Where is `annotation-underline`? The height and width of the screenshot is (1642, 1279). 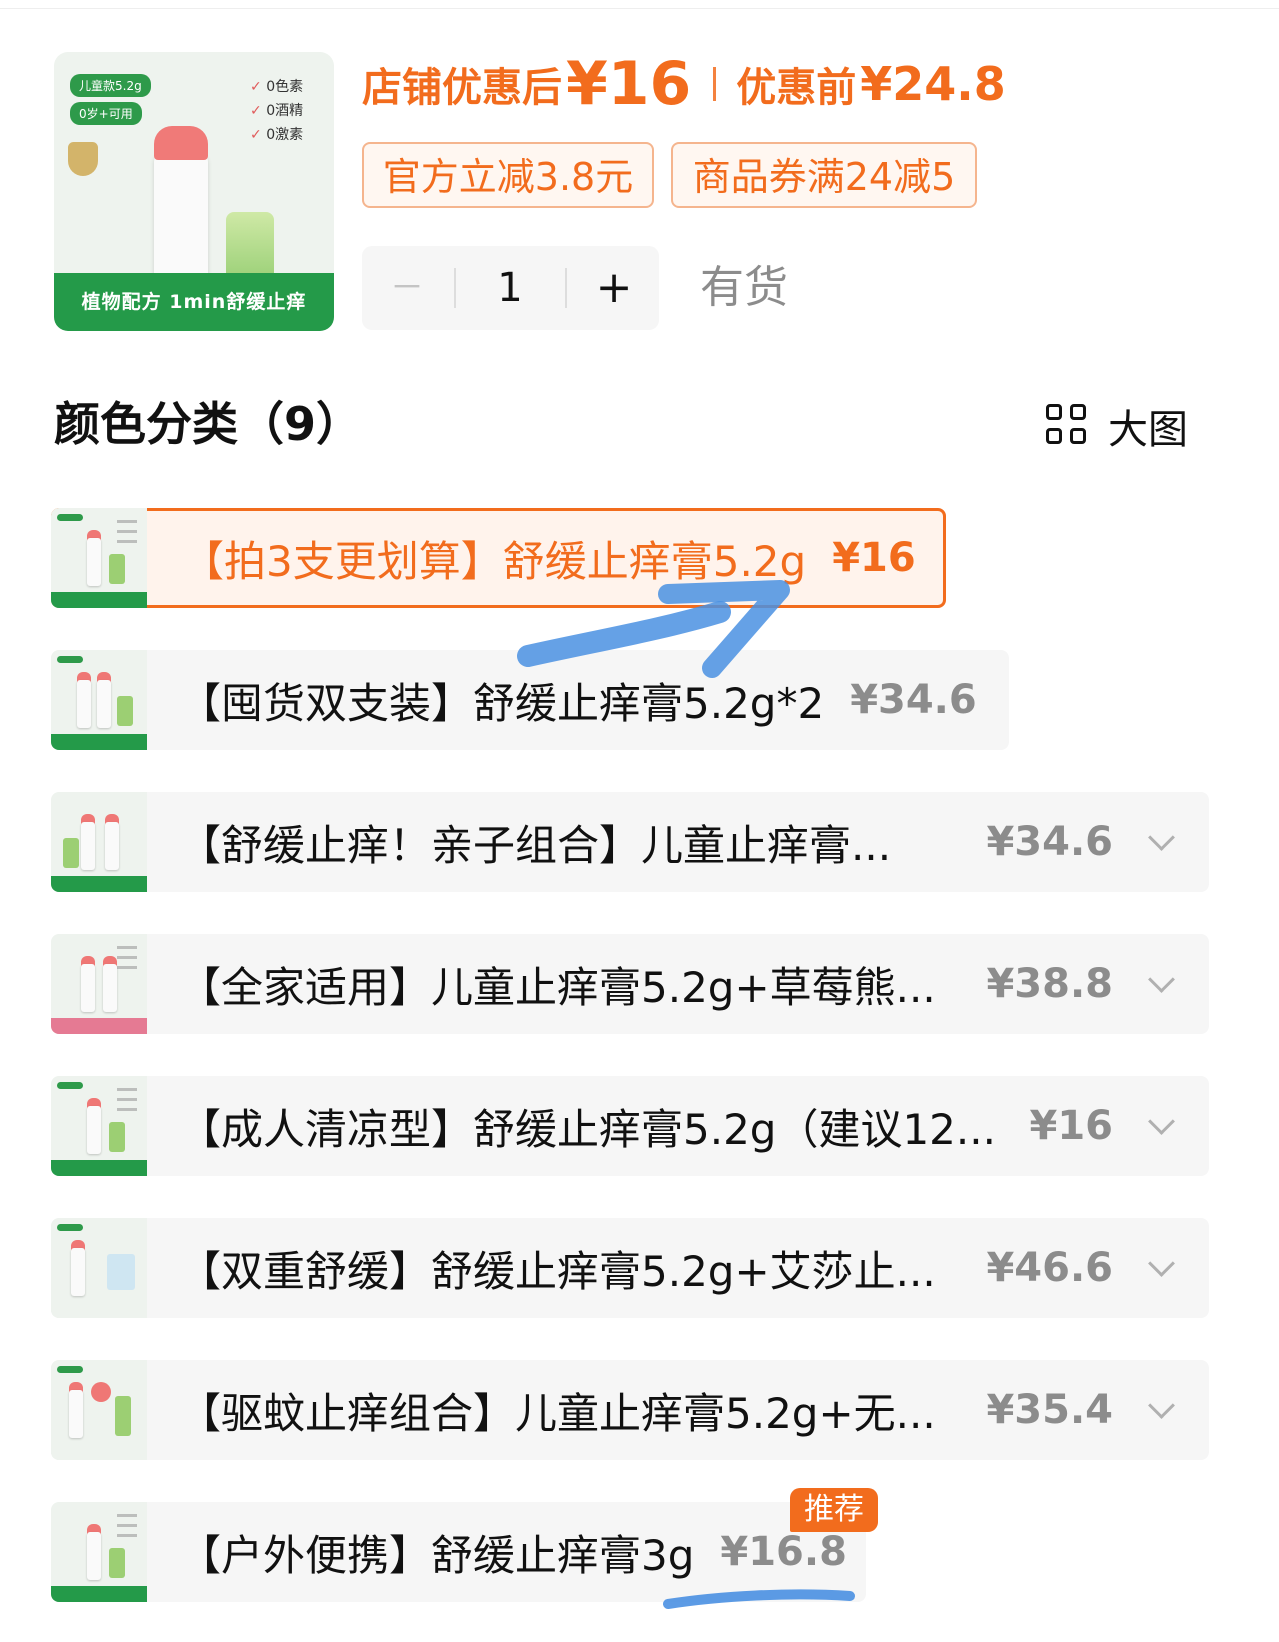
annotation-underline is located at coordinates (759, 1599).